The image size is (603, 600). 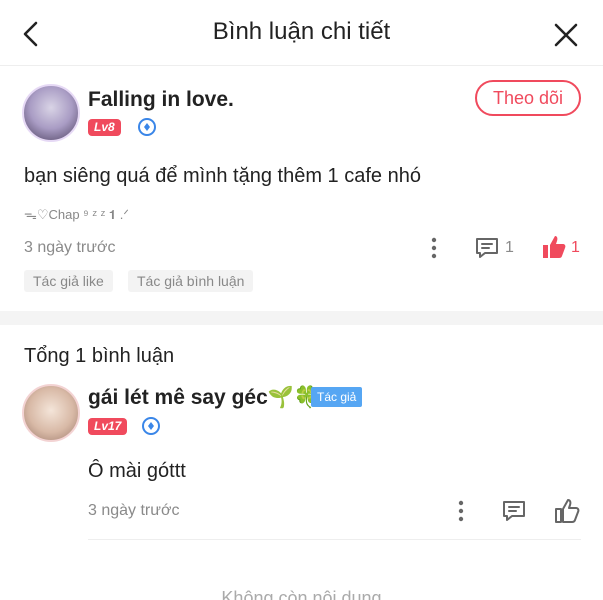 What do you see at coordinates (301, 594) in the screenshot?
I see `end-of-content-label: Không còn nội dung` at bounding box center [301, 594].